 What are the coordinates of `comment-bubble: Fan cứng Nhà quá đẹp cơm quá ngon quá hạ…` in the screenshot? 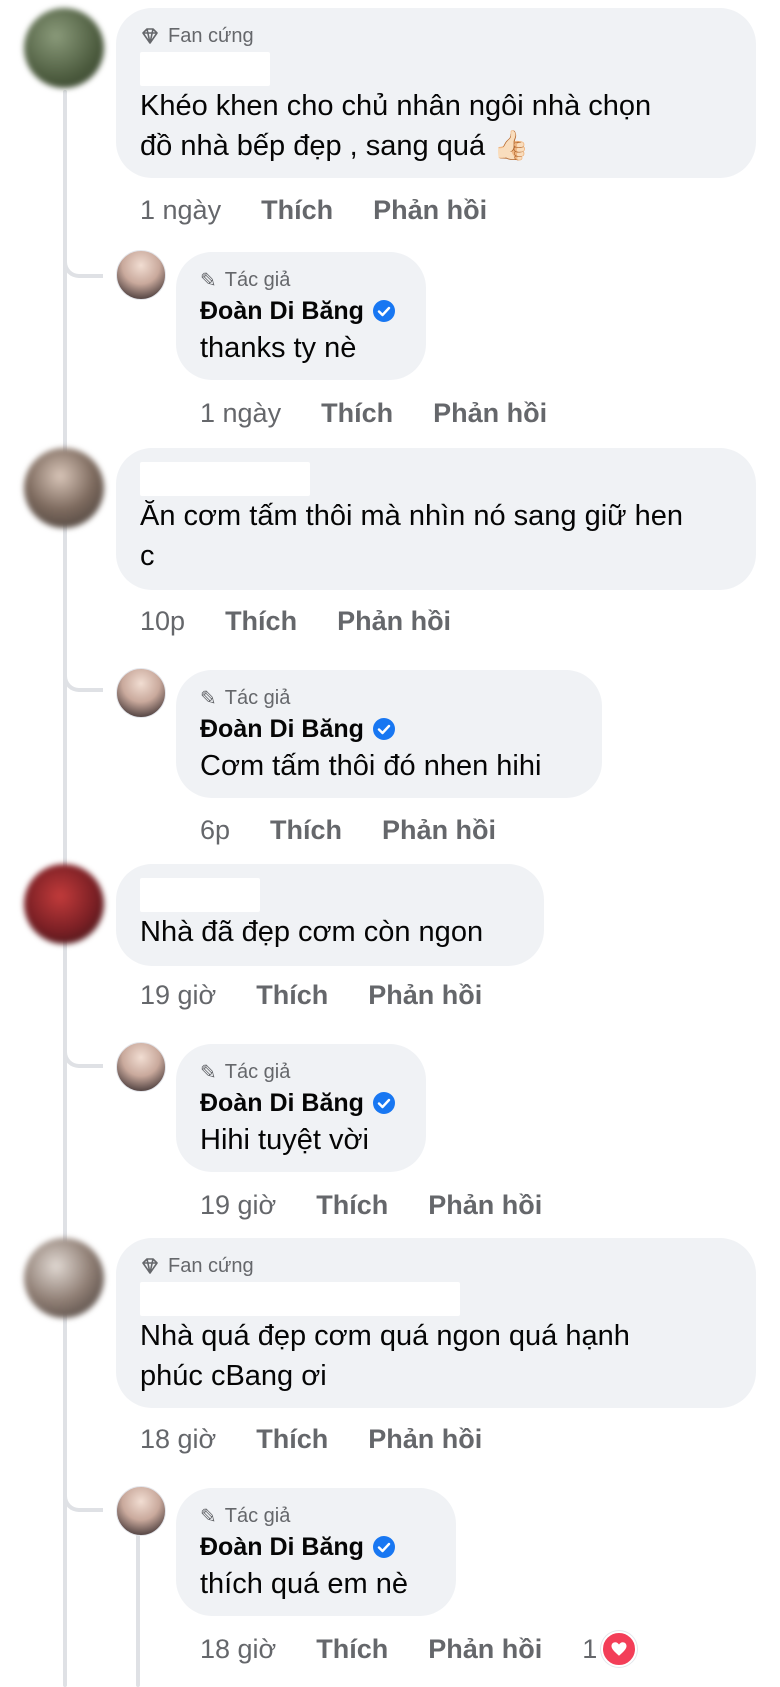 It's located at (436, 1323).